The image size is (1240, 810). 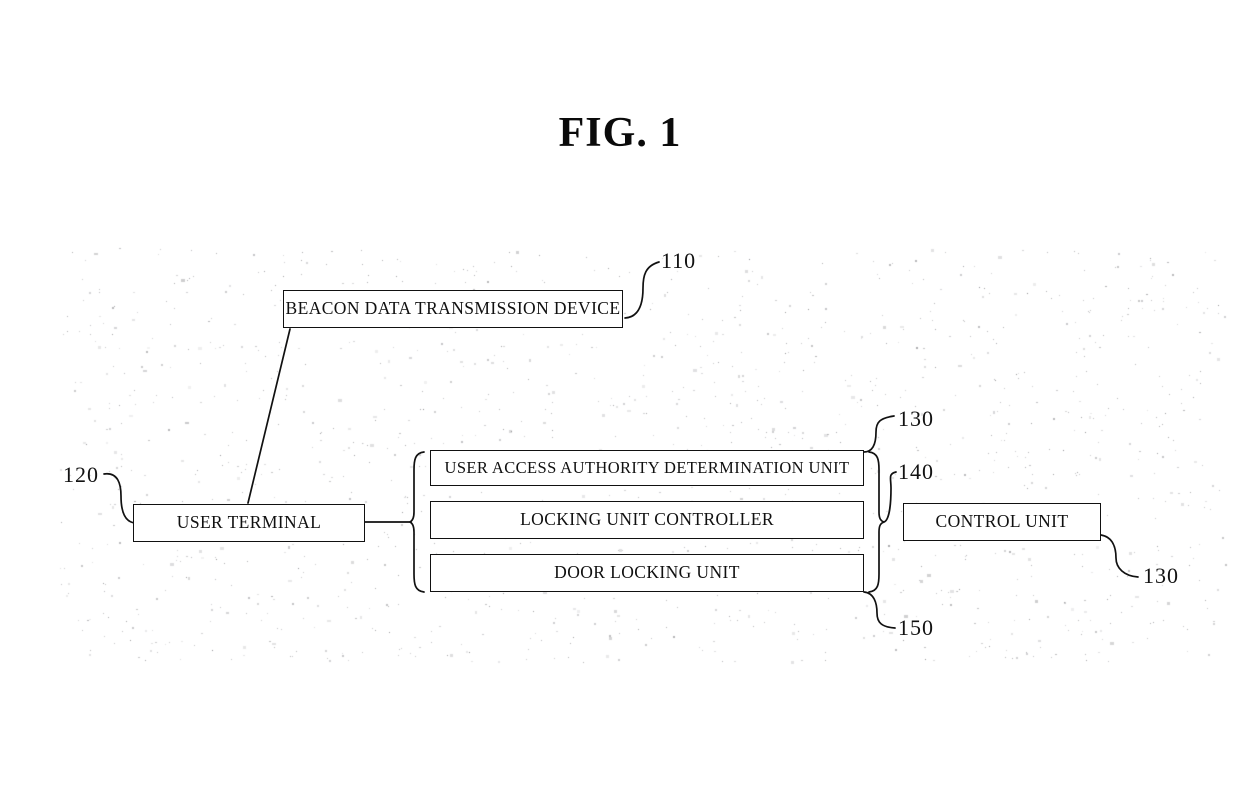 I want to click on block-label: BEACON DATA TRANSMISSION DEVICE, so click(x=453, y=308).